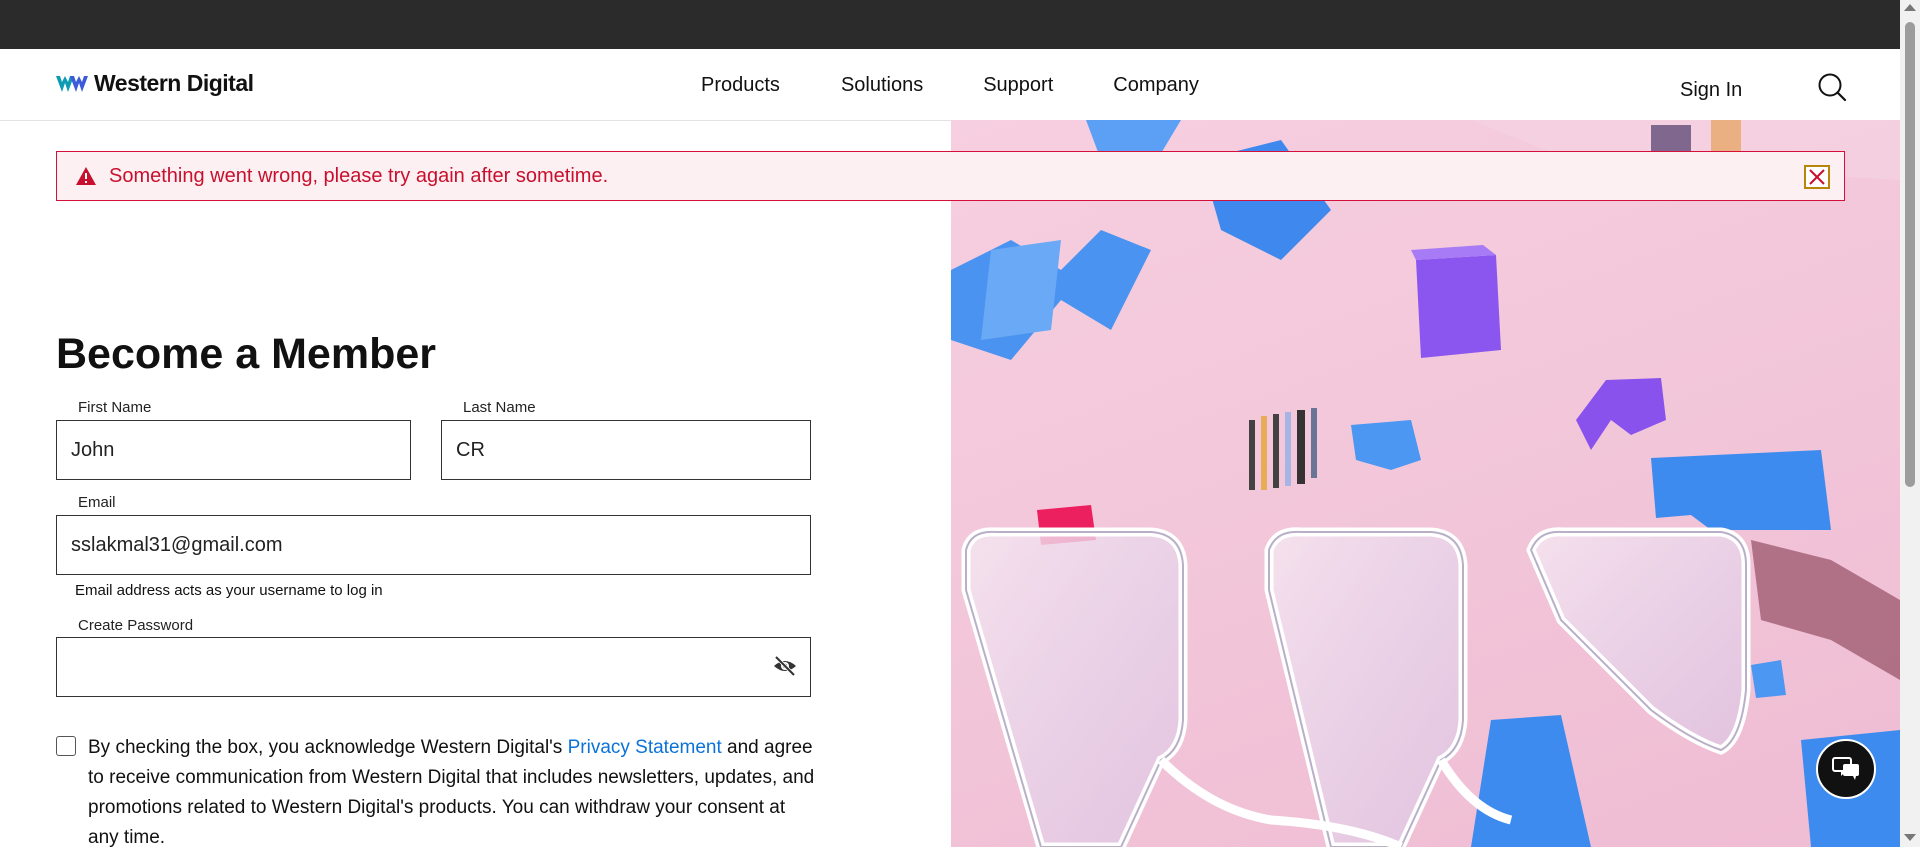  I want to click on nav-company: Company, so click(1156, 85).